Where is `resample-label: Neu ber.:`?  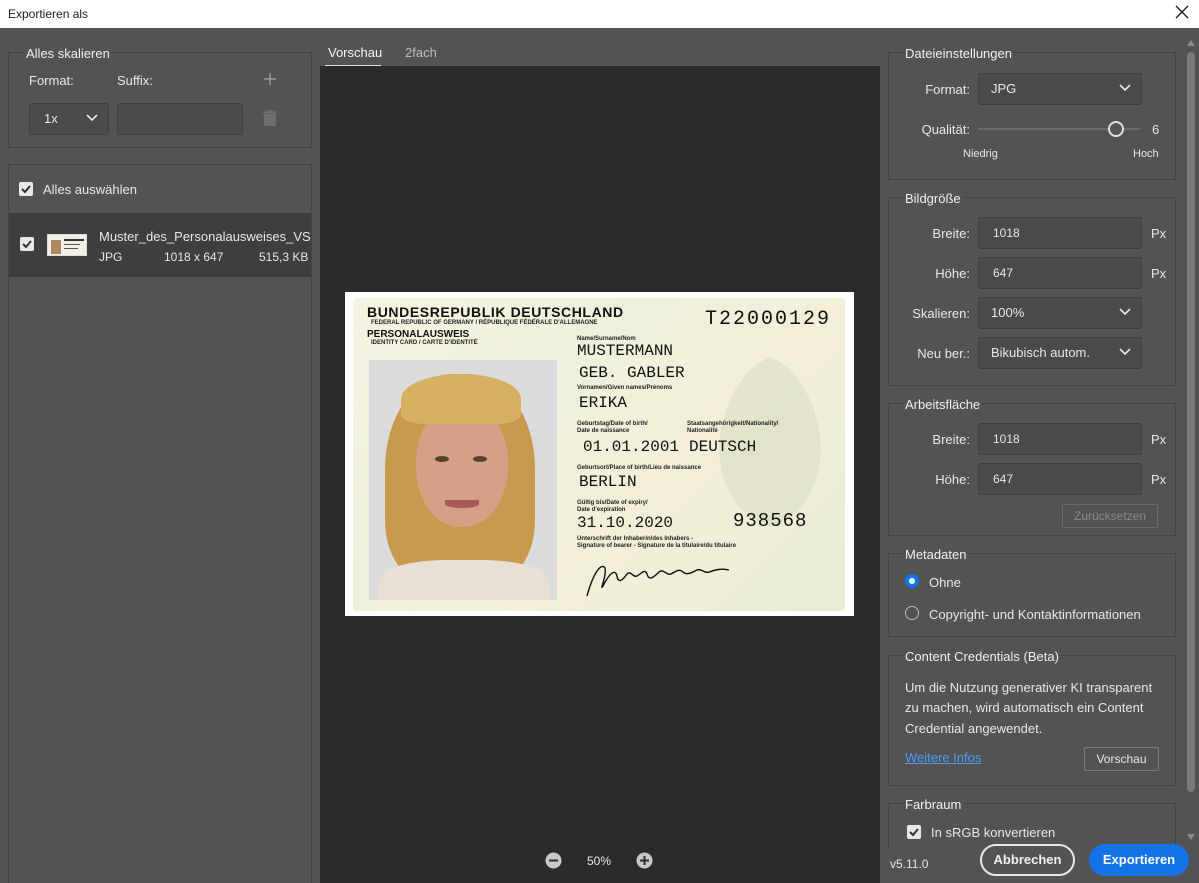
resample-label: Neu ber.: is located at coordinates (943, 353).